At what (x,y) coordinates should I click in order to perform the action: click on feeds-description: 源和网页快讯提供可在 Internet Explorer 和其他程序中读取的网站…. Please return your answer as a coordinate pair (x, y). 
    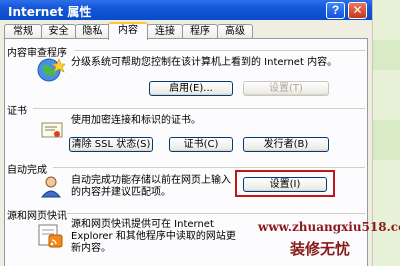
    Looking at the image, I should click on (153, 236).